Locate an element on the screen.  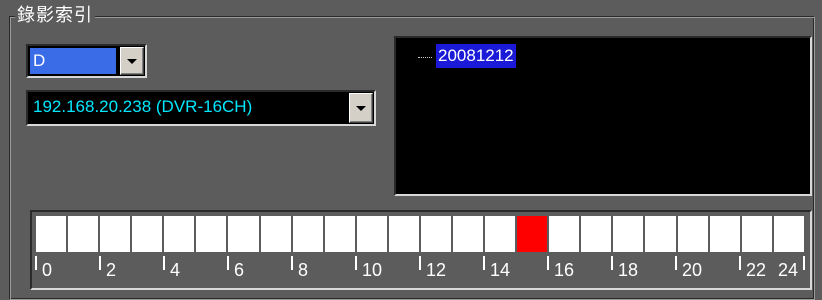
timeline-tick-label: 10 is located at coordinates (372, 270).